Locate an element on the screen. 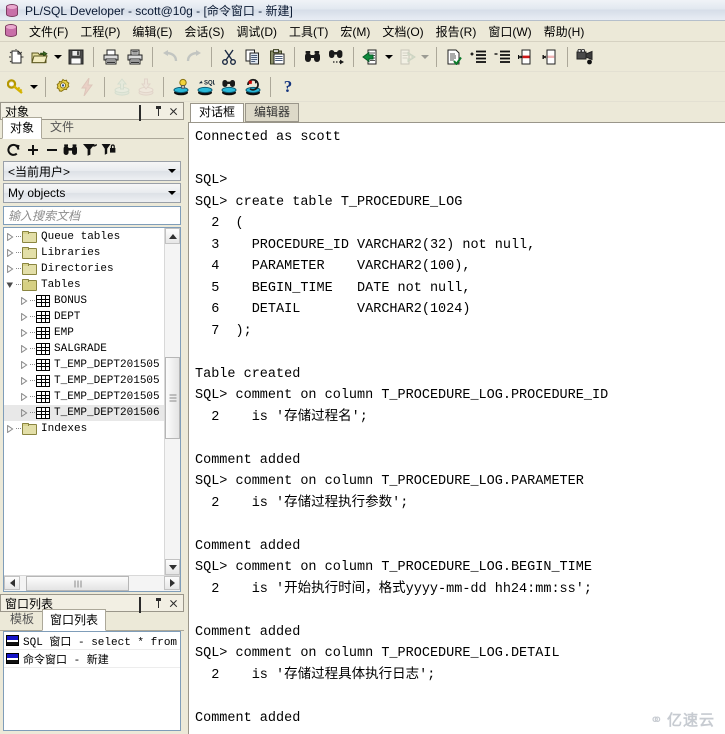 The width and height of the screenshot is (725, 734). session-icon is located at coordinates (253, 87).